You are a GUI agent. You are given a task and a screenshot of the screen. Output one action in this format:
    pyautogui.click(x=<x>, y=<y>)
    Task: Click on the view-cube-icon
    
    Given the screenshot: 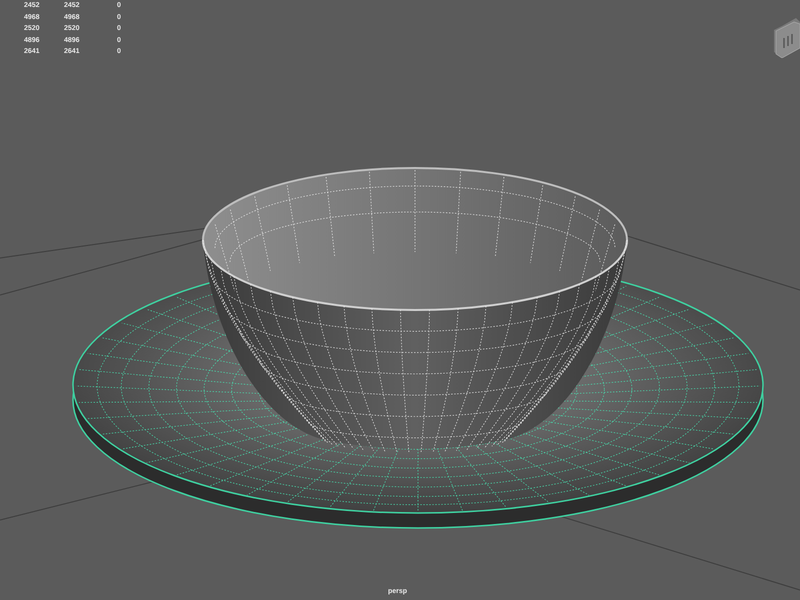 What is the action you would take?
    pyautogui.click(x=787, y=38)
    